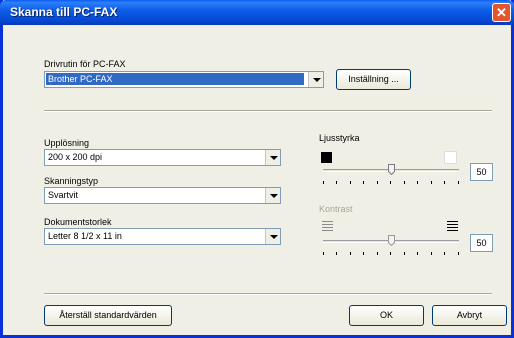 The height and width of the screenshot is (338, 514). I want to click on window-title: Skanna till PC-FAX, so click(64, 12).